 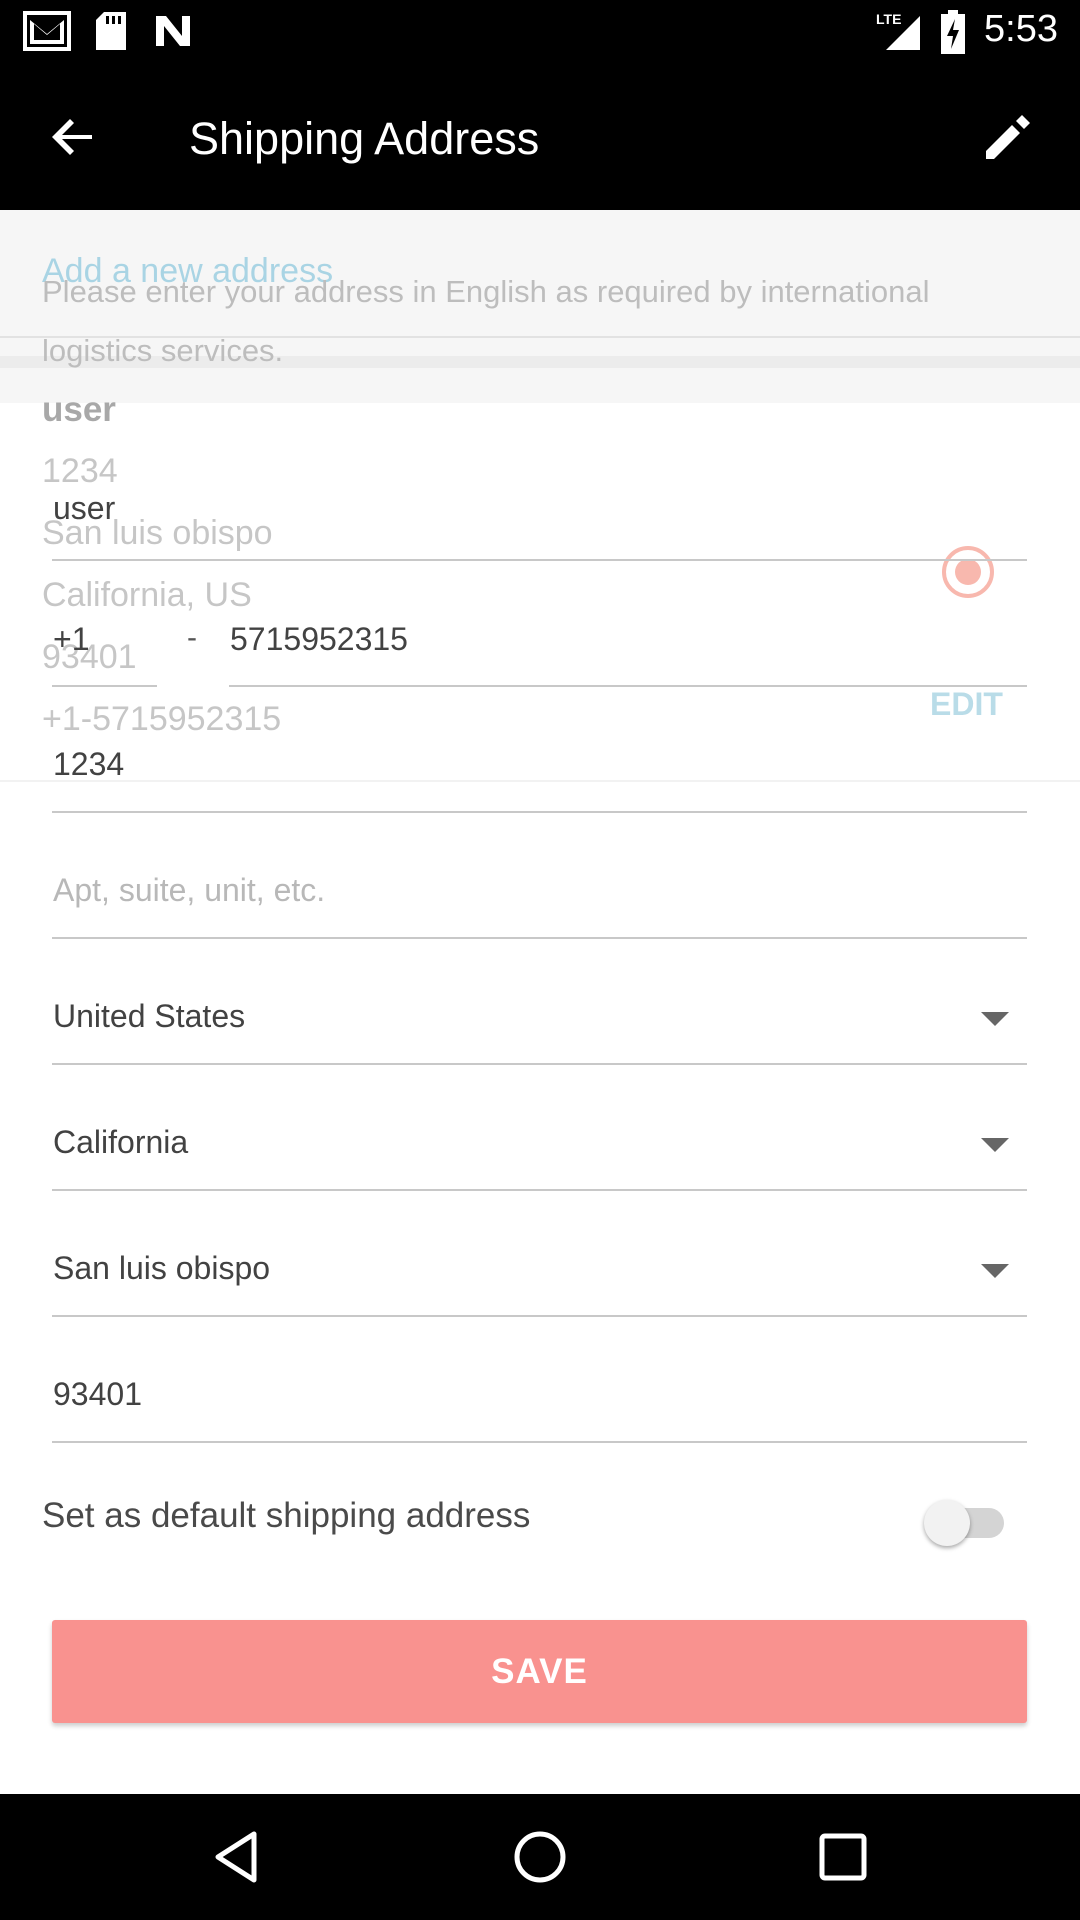 I want to click on toggle-thumb, so click(x=947, y=1523).